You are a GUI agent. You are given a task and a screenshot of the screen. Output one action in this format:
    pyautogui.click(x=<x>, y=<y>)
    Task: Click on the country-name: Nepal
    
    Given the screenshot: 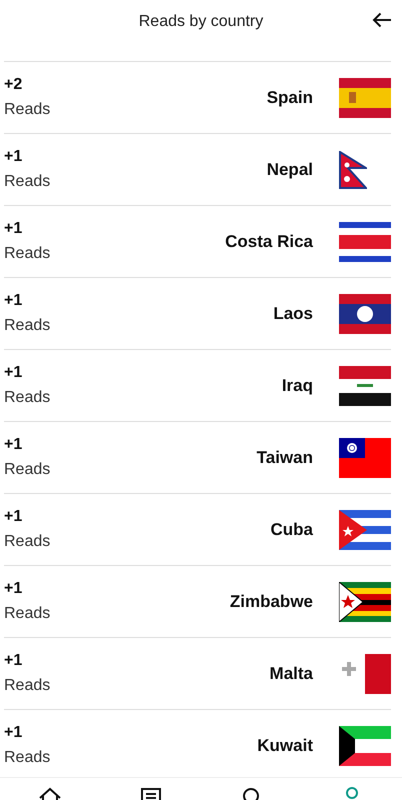 What is the action you would take?
    pyautogui.click(x=289, y=170)
    